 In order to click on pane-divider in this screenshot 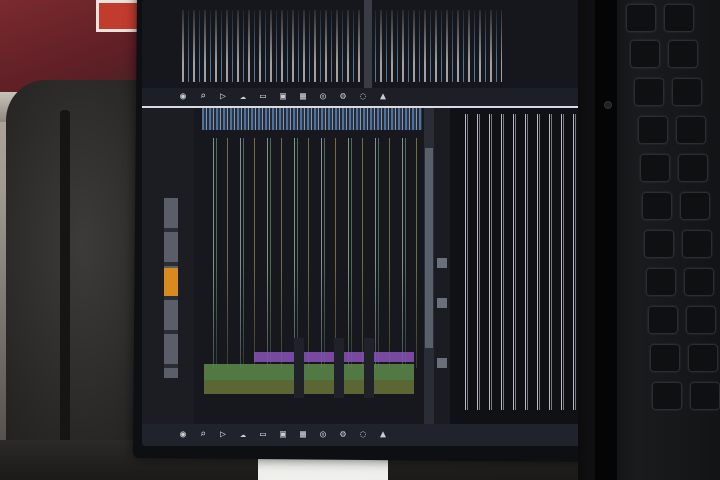, I will do `click(368, 44)`.